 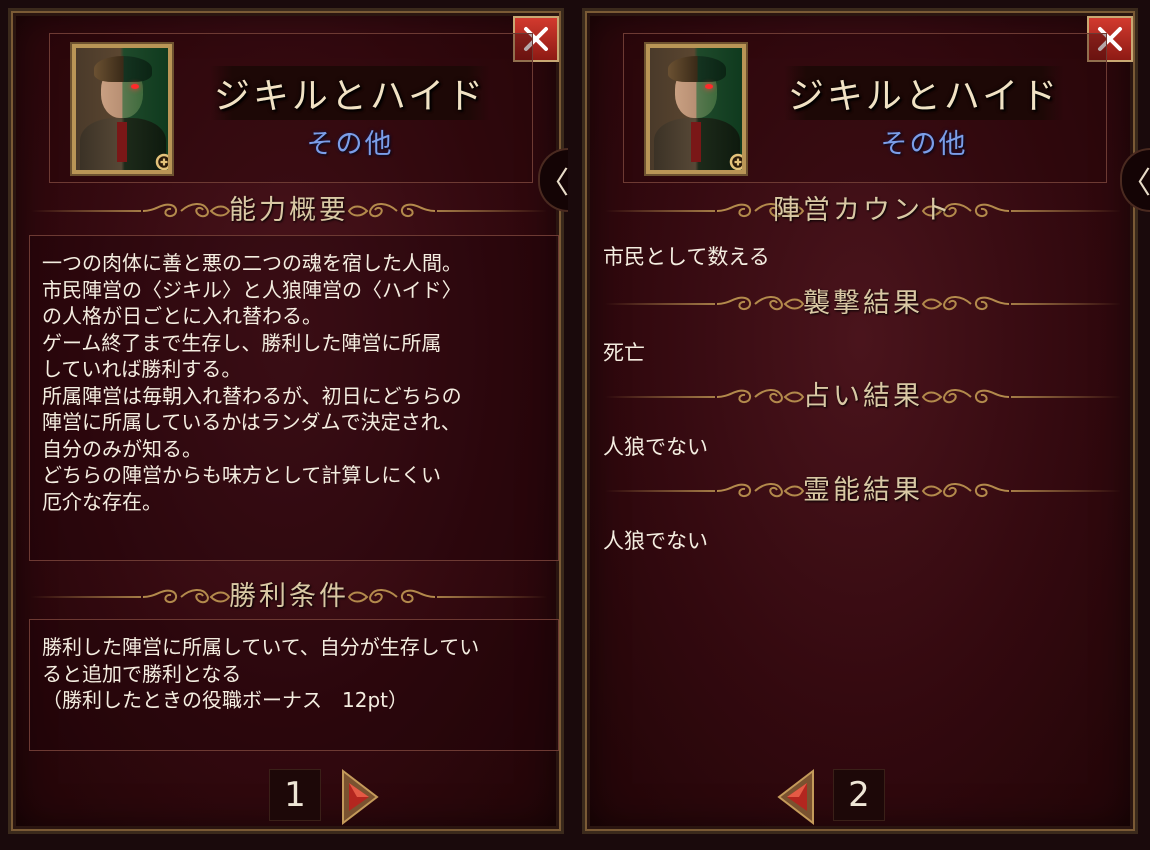 What do you see at coordinates (624, 353) in the screenshot?
I see `attack-result-value: 死亡` at bounding box center [624, 353].